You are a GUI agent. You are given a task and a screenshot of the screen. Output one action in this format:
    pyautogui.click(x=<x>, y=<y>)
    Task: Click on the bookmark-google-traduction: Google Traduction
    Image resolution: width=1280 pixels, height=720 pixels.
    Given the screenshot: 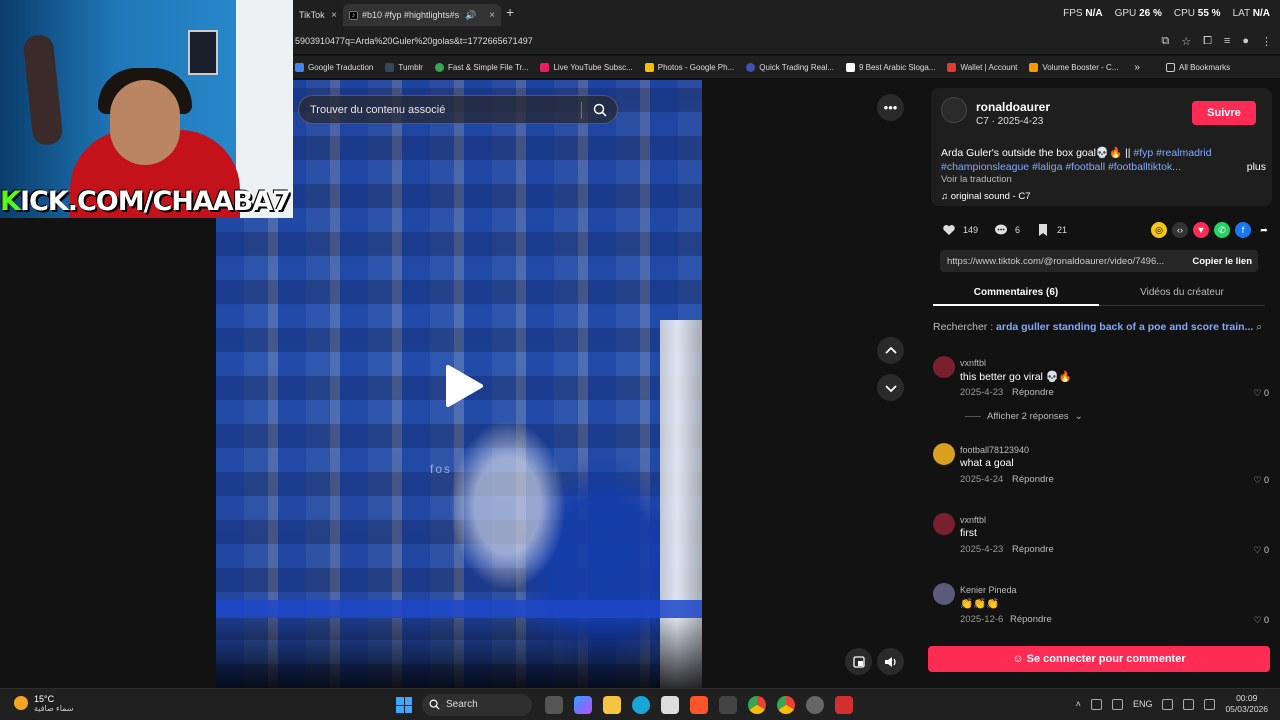 What is the action you would take?
    pyautogui.click(x=334, y=67)
    